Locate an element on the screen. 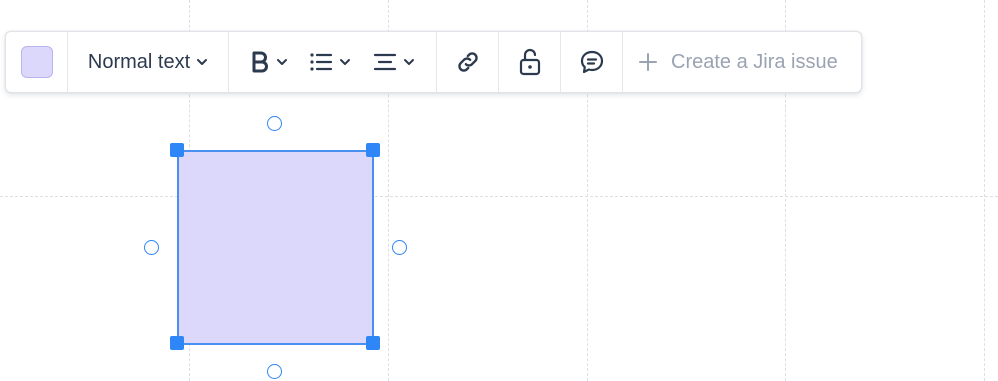 The width and height of the screenshot is (998, 381). unlocked-icon is located at coordinates (529, 62).